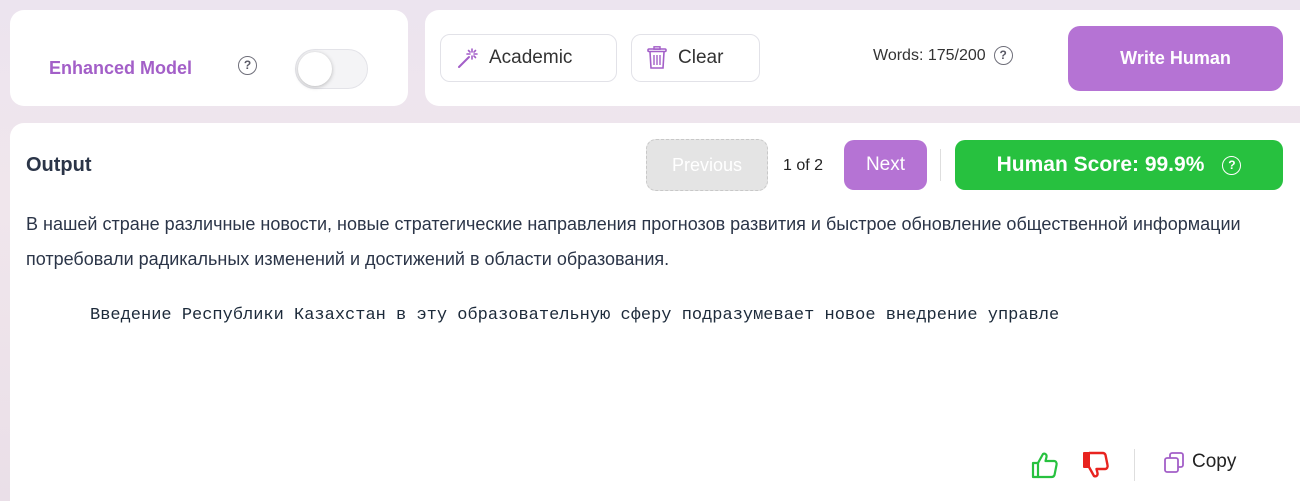 The height and width of the screenshot is (501, 1300). What do you see at coordinates (803, 165) in the screenshot?
I see `page-indicator: 1 of 2` at bounding box center [803, 165].